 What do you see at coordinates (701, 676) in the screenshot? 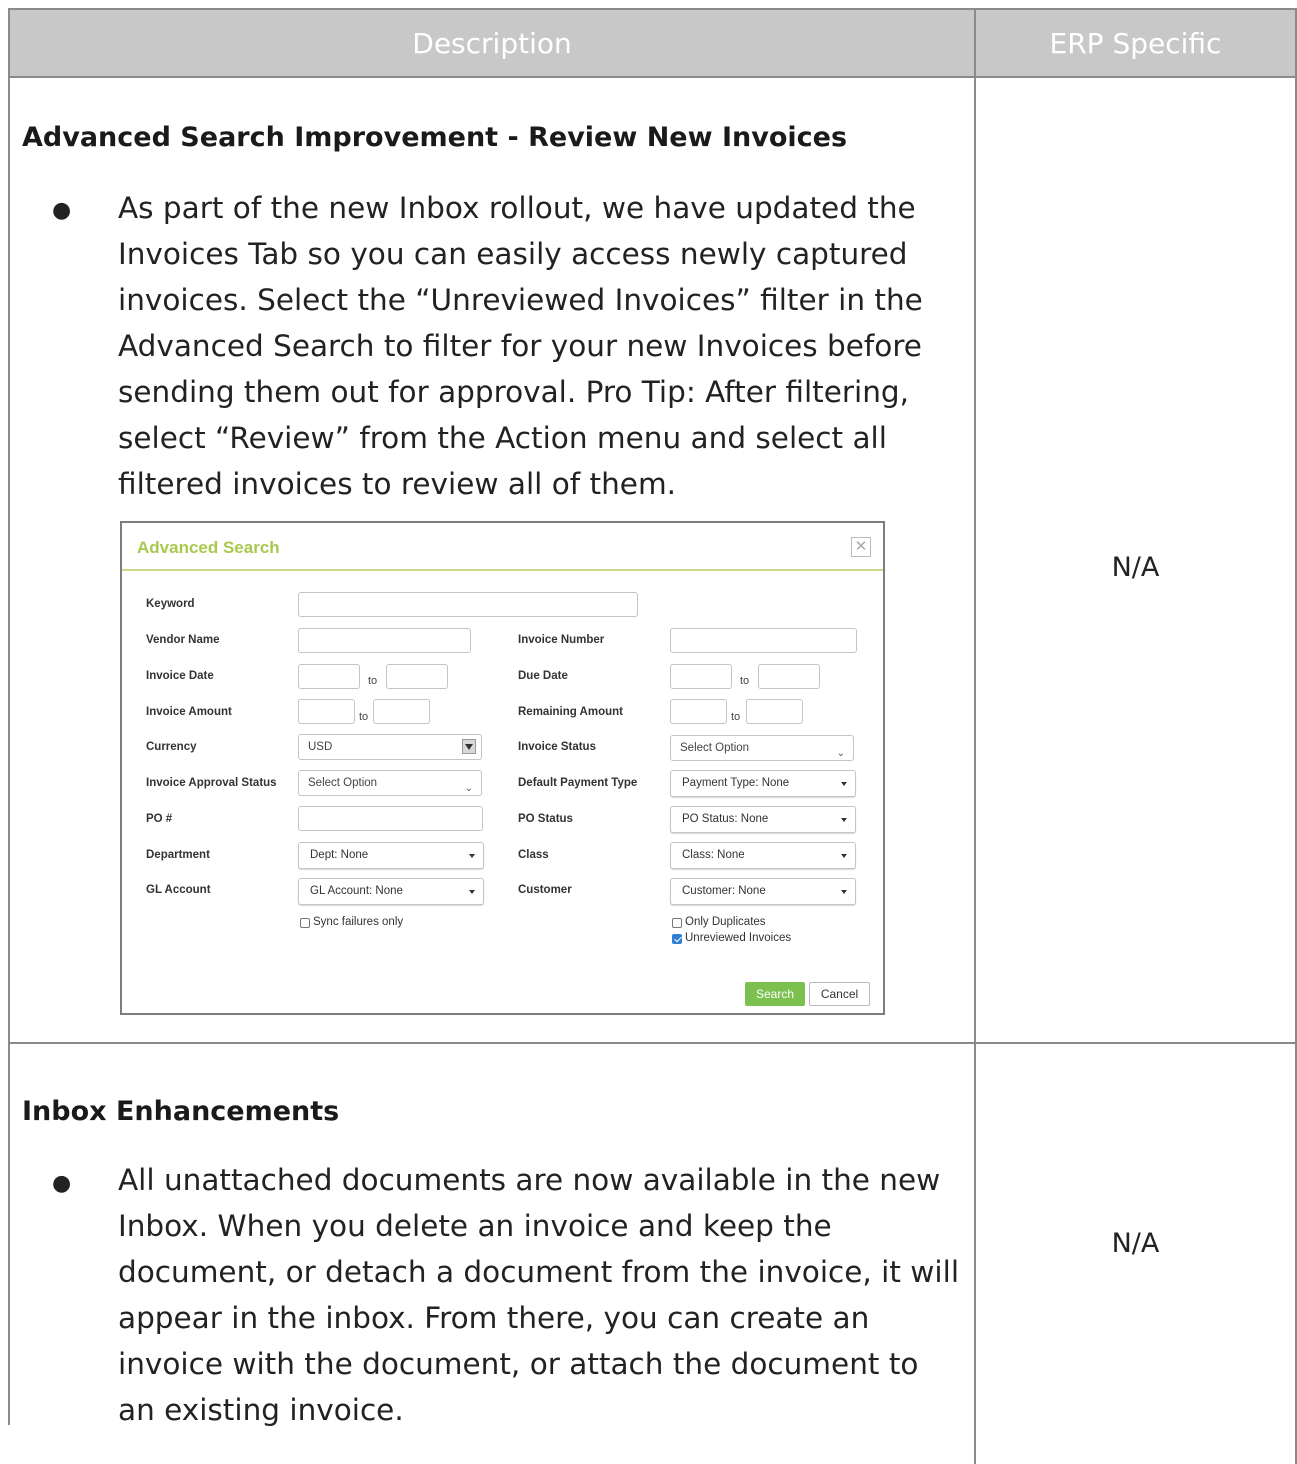
I see `due-date-from-input` at bounding box center [701, 676].